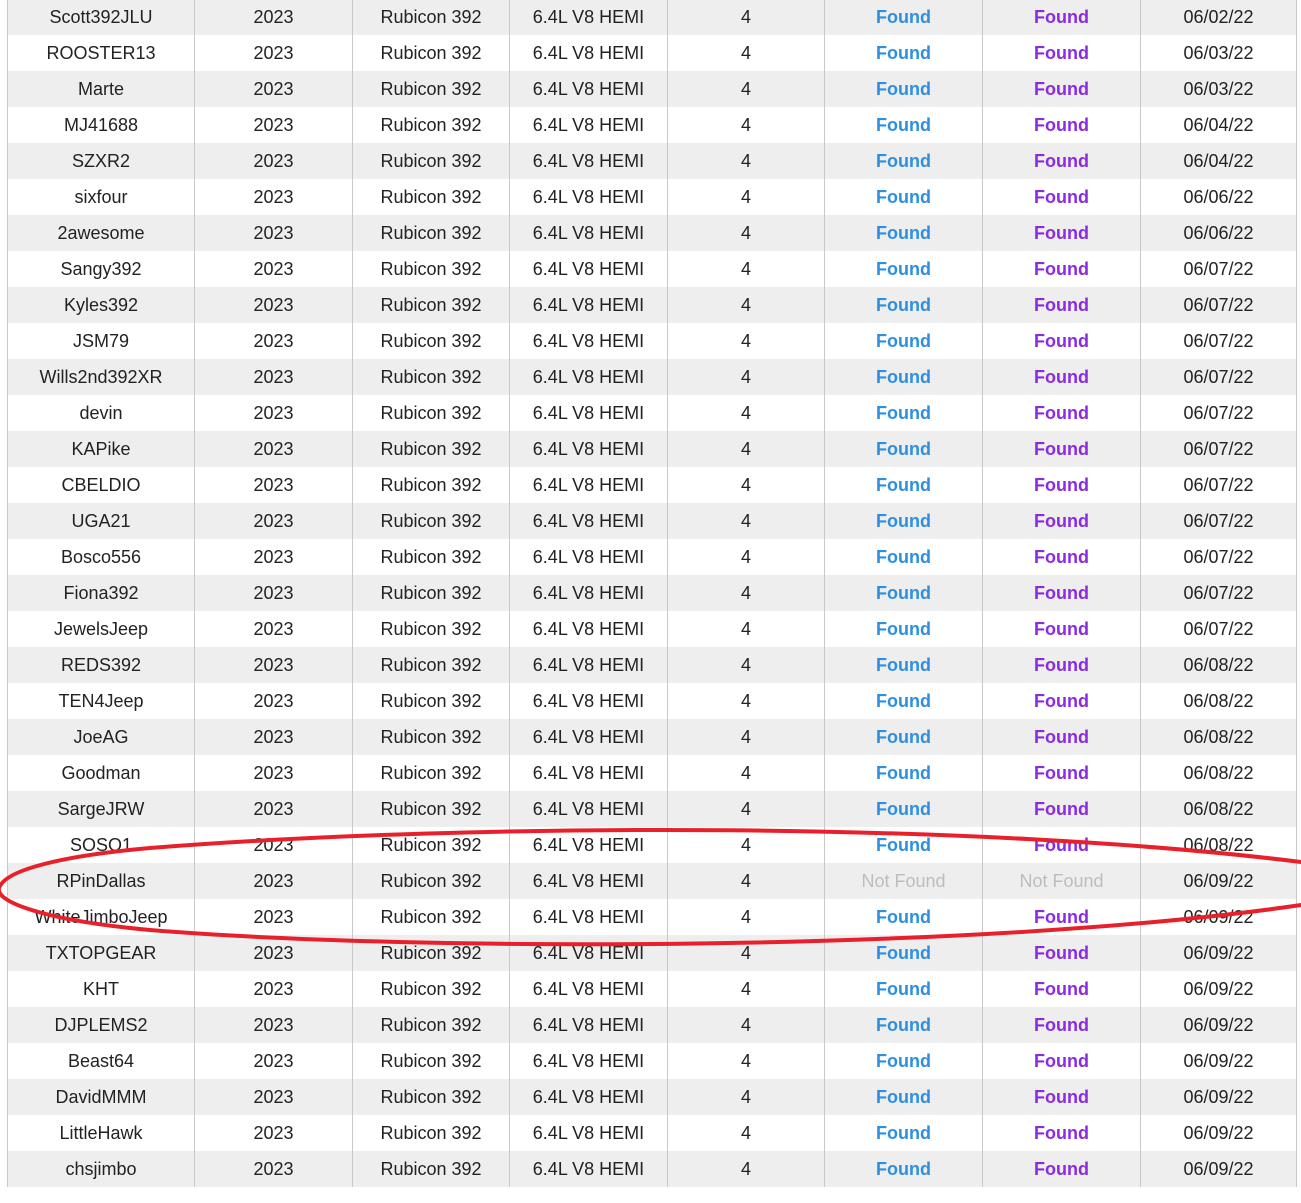  What do you see at coordinates (1218, 53) in the screenshot?
I see `cell-date: 06/03/22` at bounding box center [1218, 53].